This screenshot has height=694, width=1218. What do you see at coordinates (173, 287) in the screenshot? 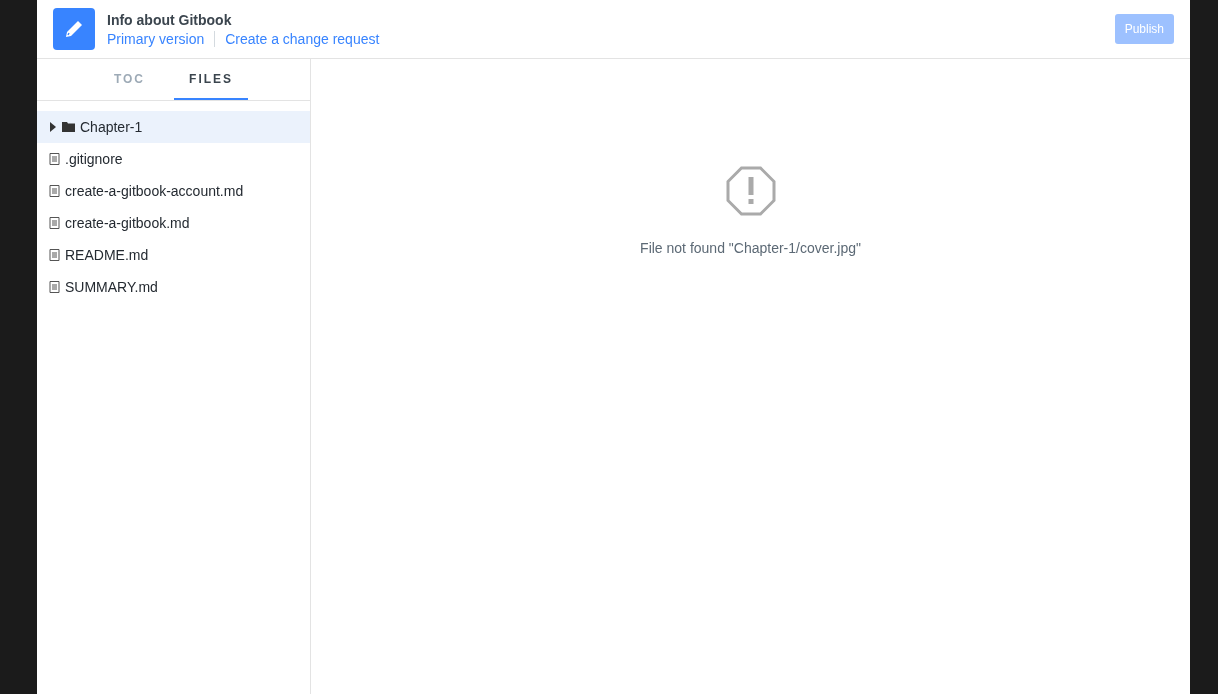
I see `file-item: SUMMARY.md` at bounding box center [173, 287].